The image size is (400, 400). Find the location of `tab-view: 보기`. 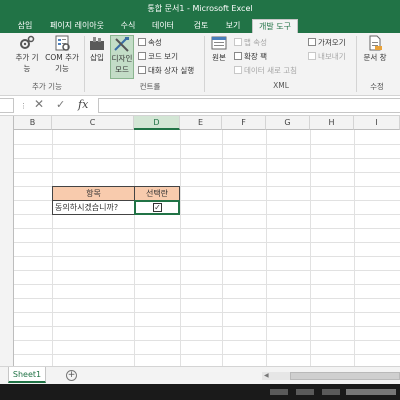

tab-view: 보기 is located at coordinates (233, 26).